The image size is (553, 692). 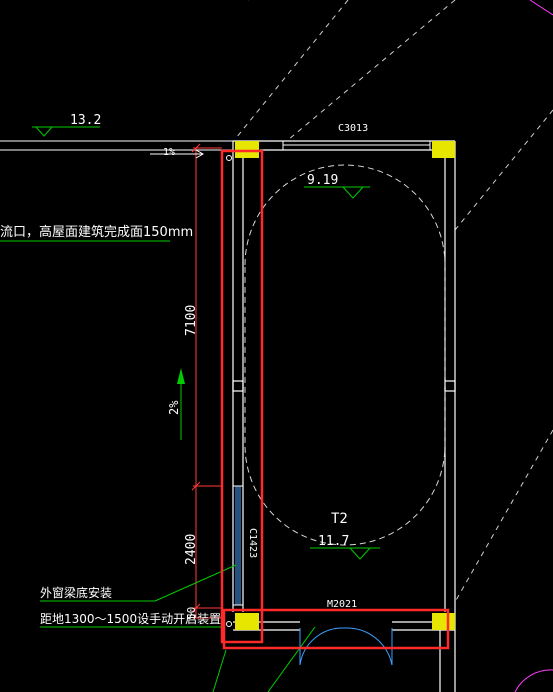 I want to click on drain-symbol, so click(x=229, y=158).